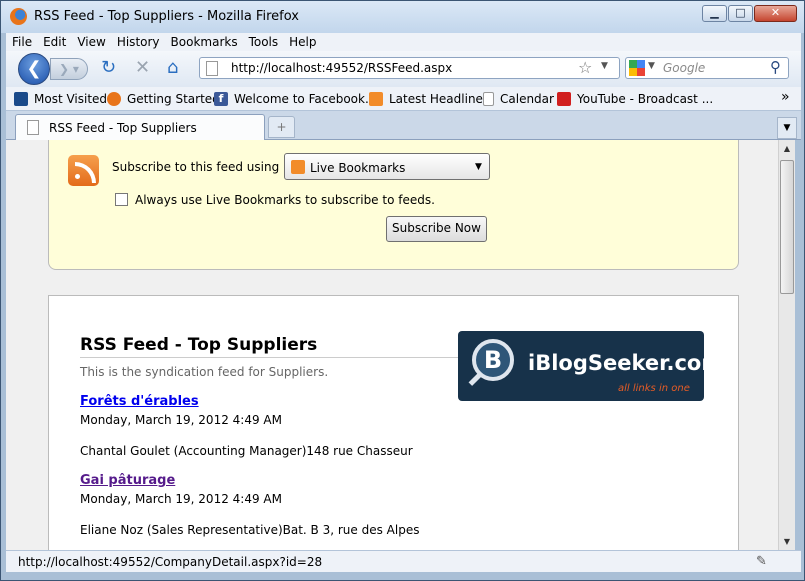 This screenshot has width=805, height=581. Describe the element at coordinates (476, 378) in the screenshot. I see `magnifier-handle` at that location.